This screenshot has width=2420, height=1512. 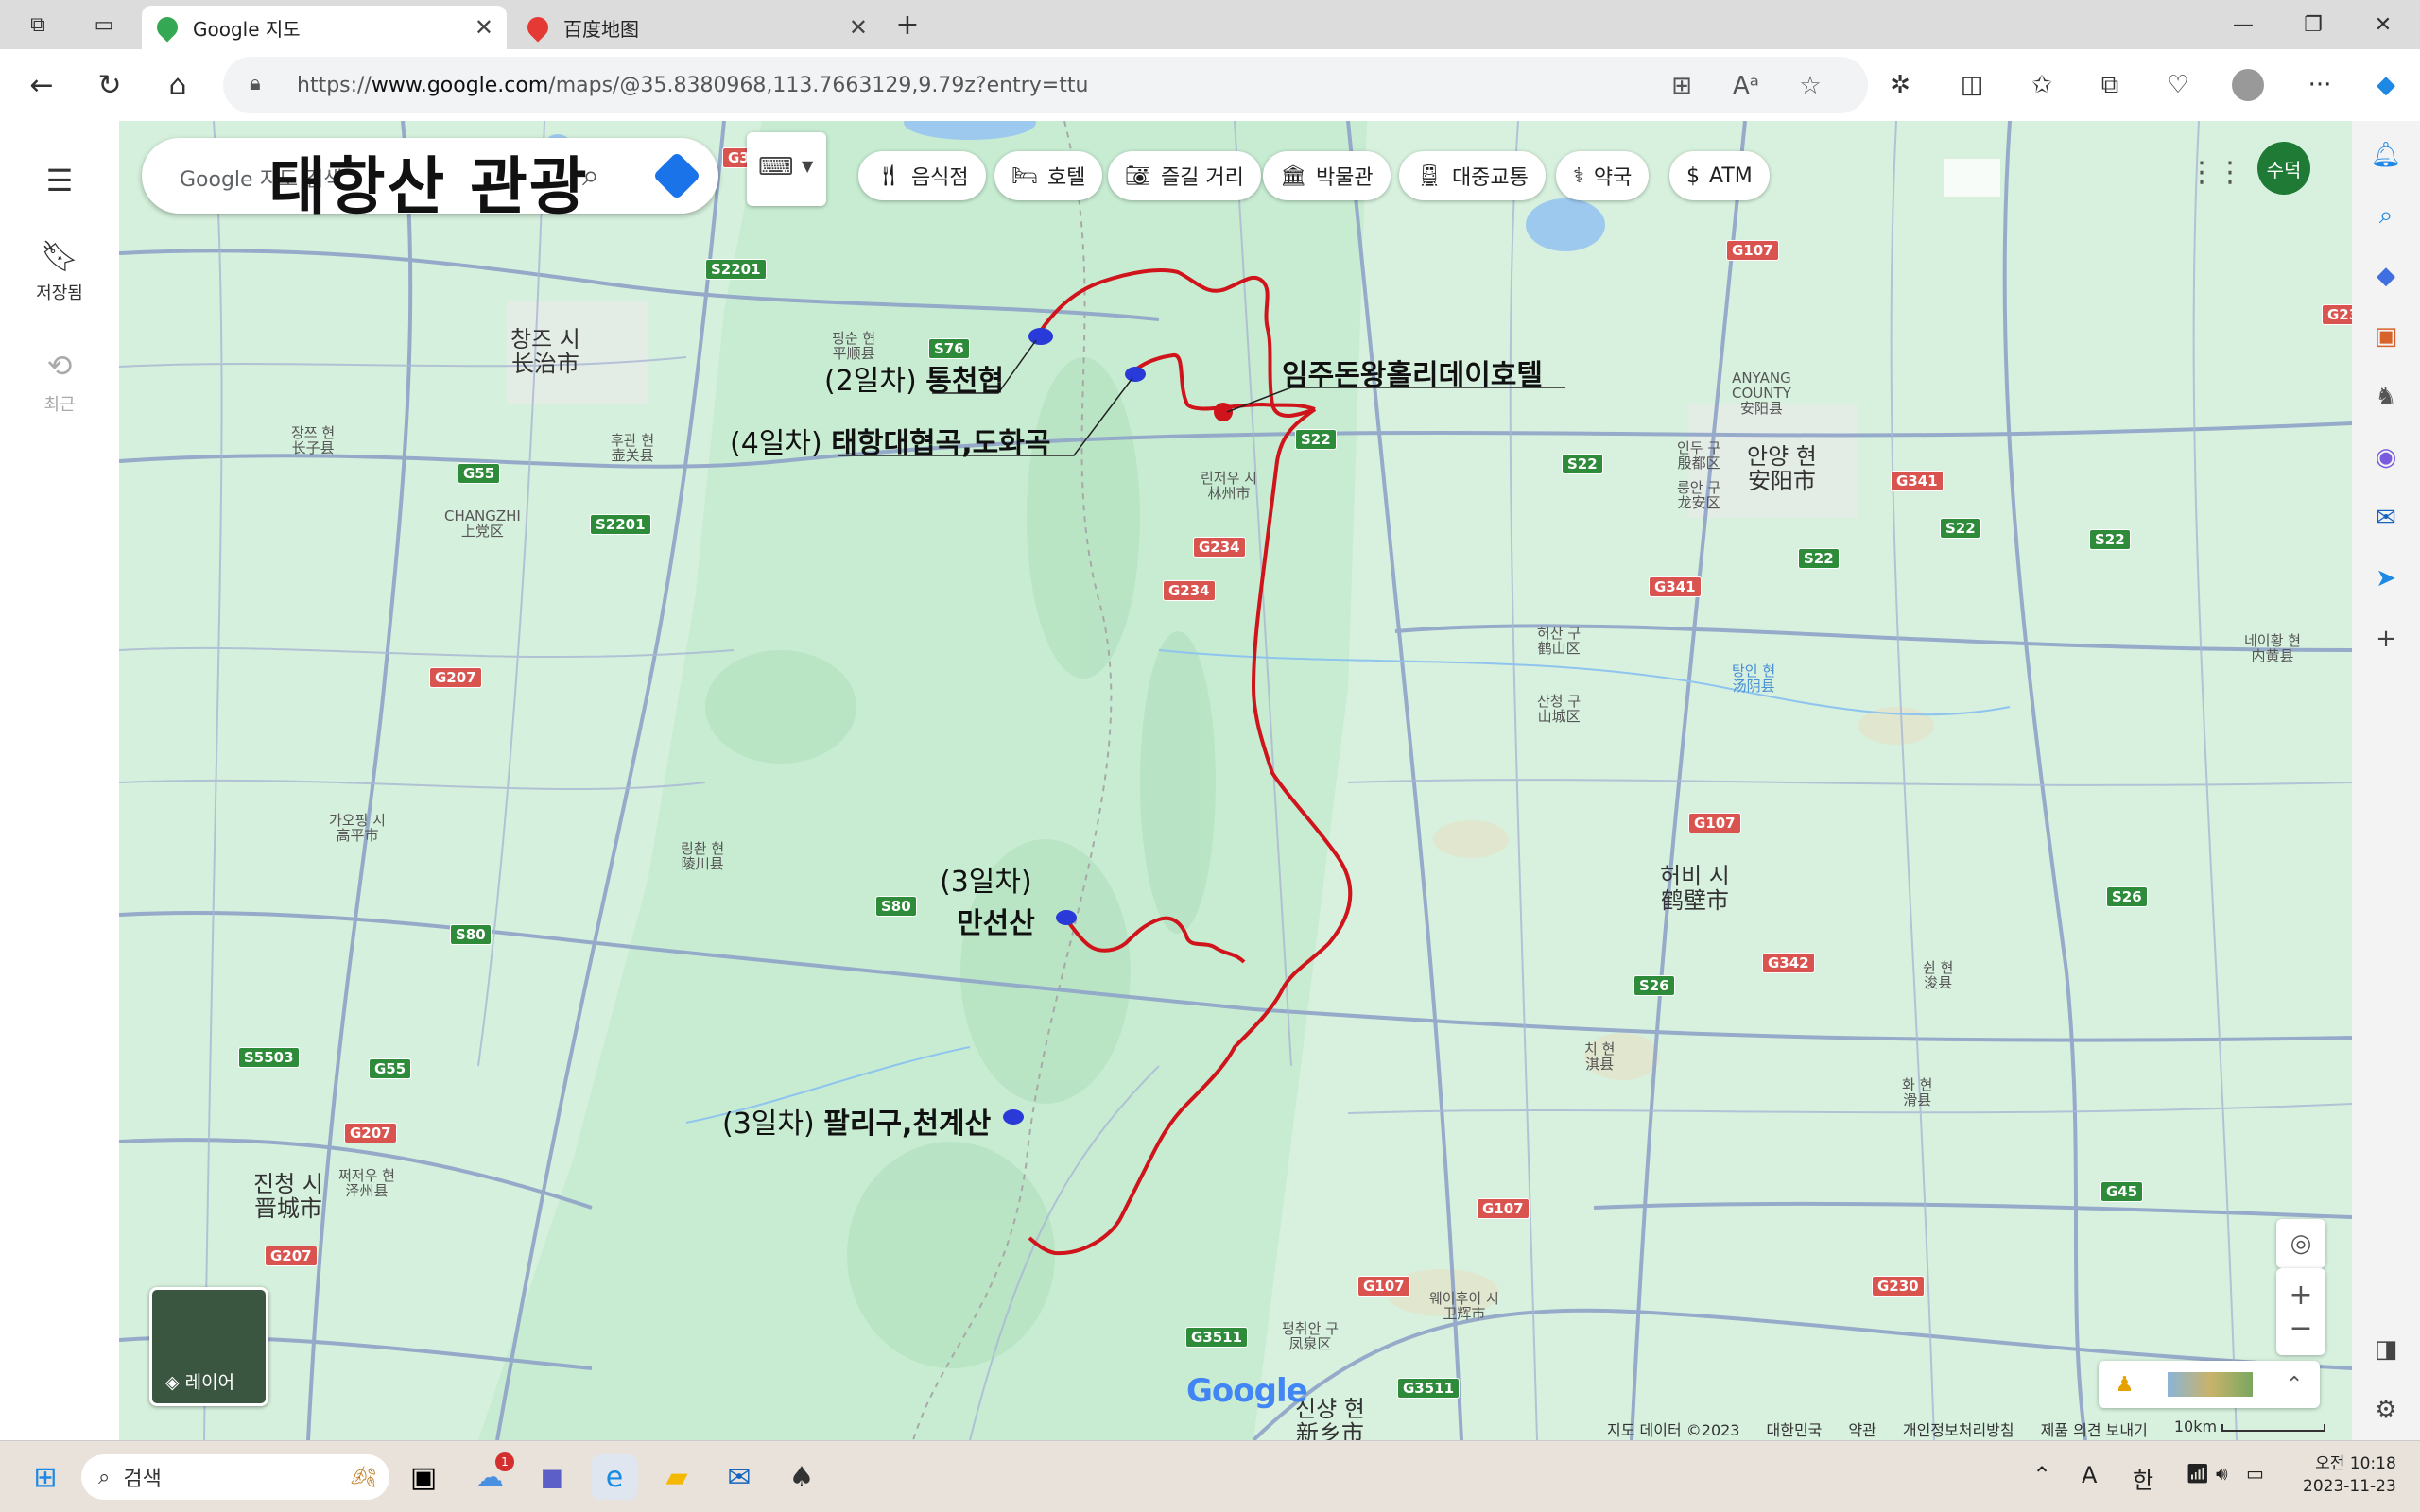 I want to click on google-apps-icon: ⋮⋮, so click(x=2215, y=172).